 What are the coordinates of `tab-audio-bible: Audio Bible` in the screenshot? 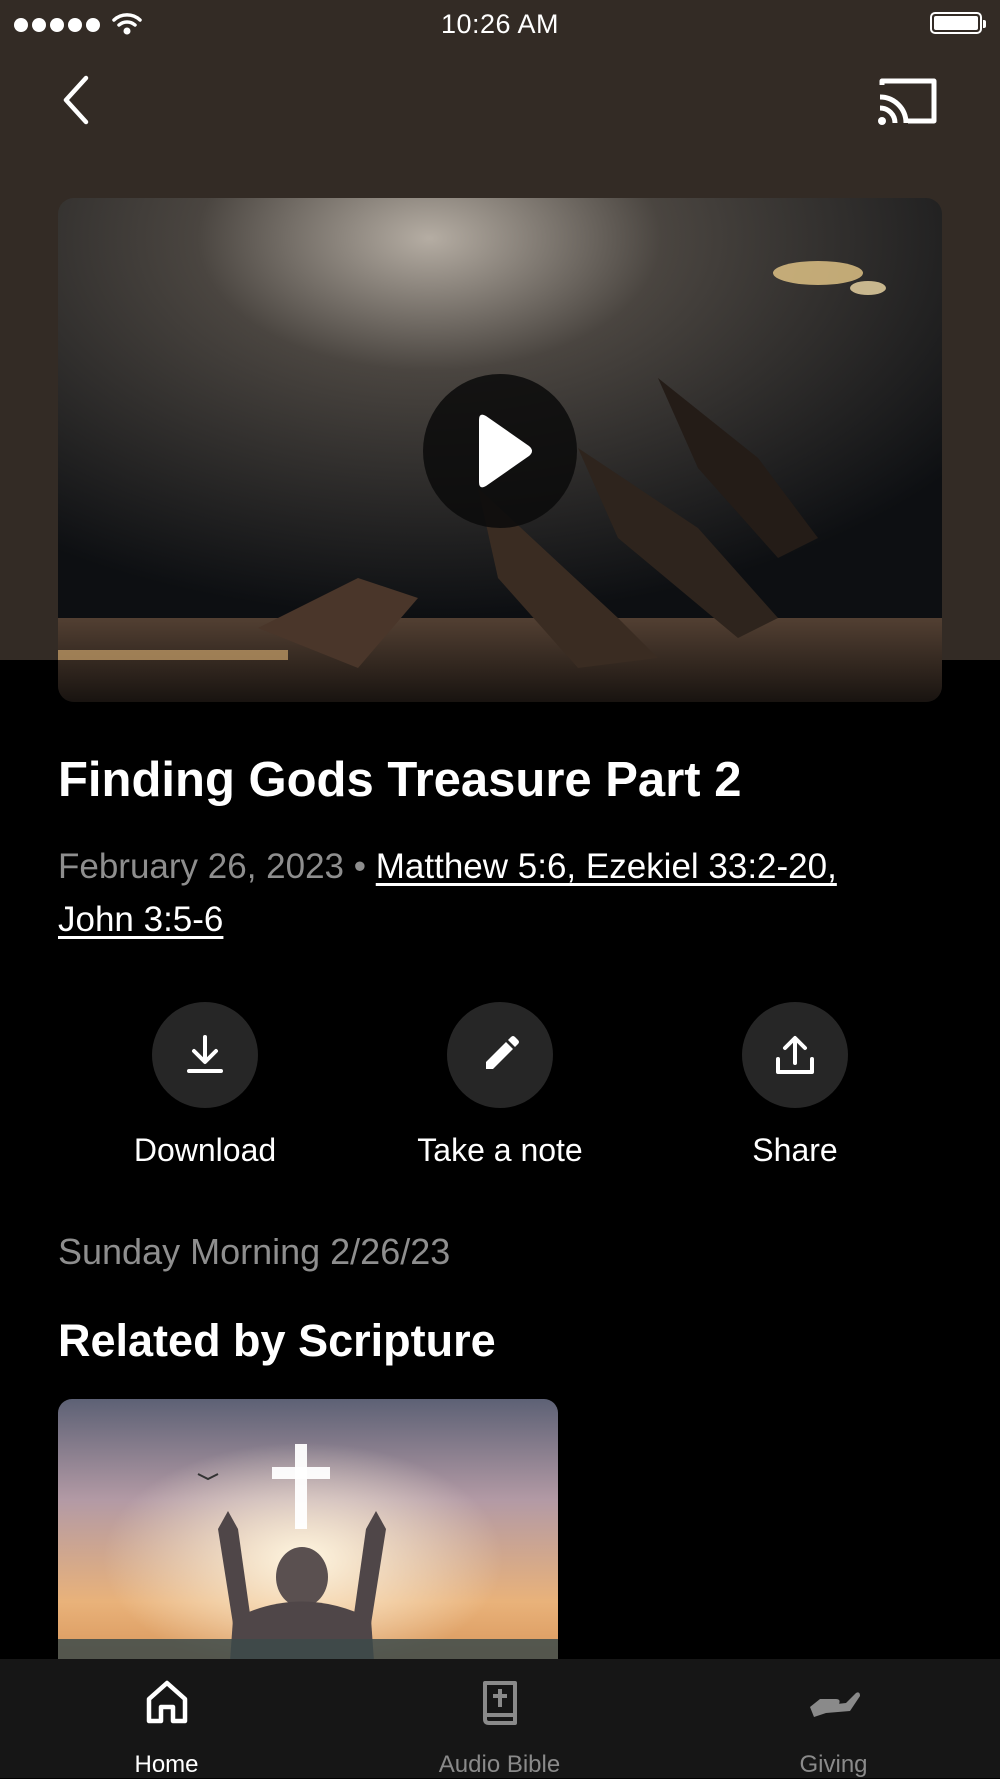 It's located at (499, 1718).